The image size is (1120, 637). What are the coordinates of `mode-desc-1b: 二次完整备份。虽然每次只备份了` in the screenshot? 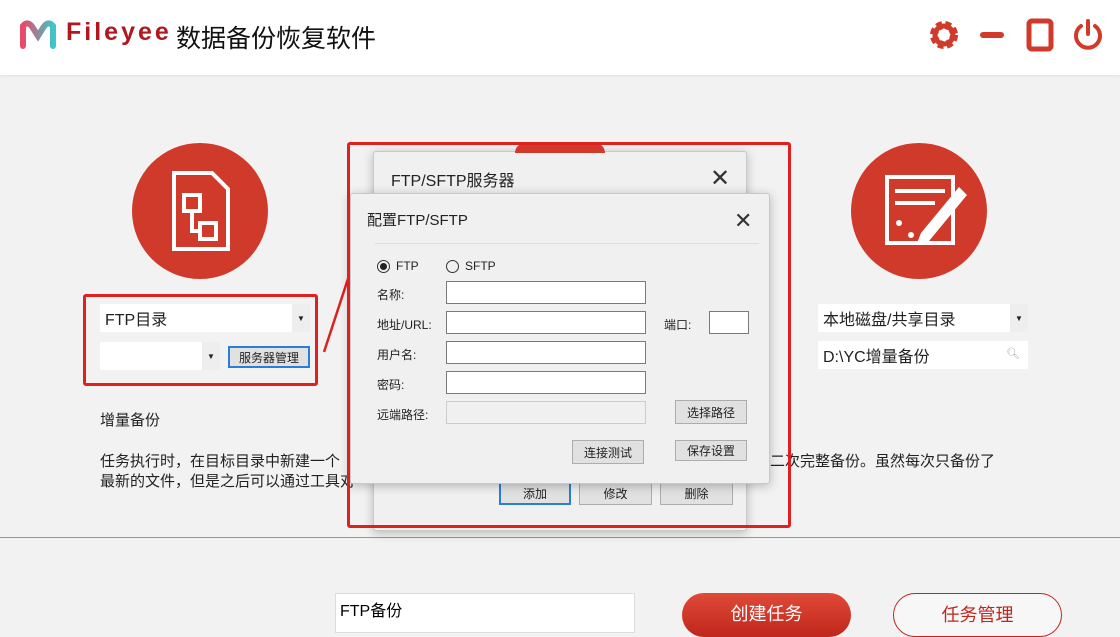 It's located at (883, 461).